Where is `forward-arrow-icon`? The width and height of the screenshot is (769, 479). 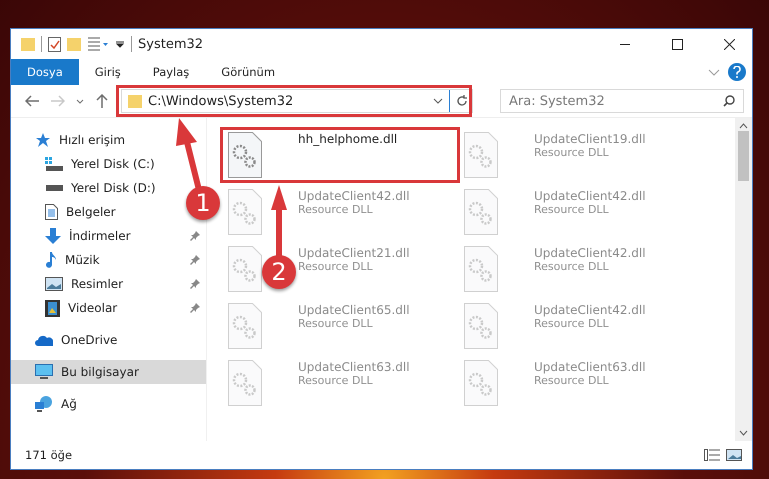
forward-arrow-icon is located at coordinates (58, 101).